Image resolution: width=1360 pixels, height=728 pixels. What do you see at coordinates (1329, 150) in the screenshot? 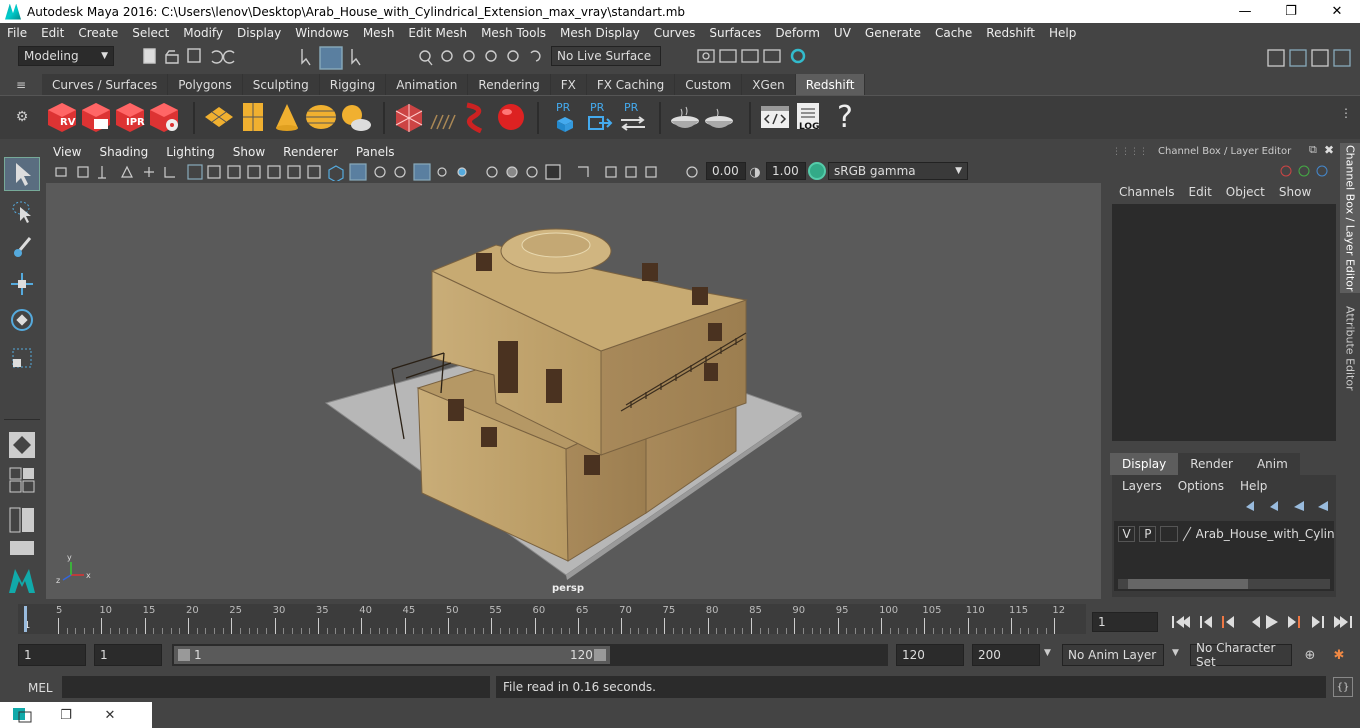
I see `close-panel-icon: ✖` at bounding box center [1329, 150].